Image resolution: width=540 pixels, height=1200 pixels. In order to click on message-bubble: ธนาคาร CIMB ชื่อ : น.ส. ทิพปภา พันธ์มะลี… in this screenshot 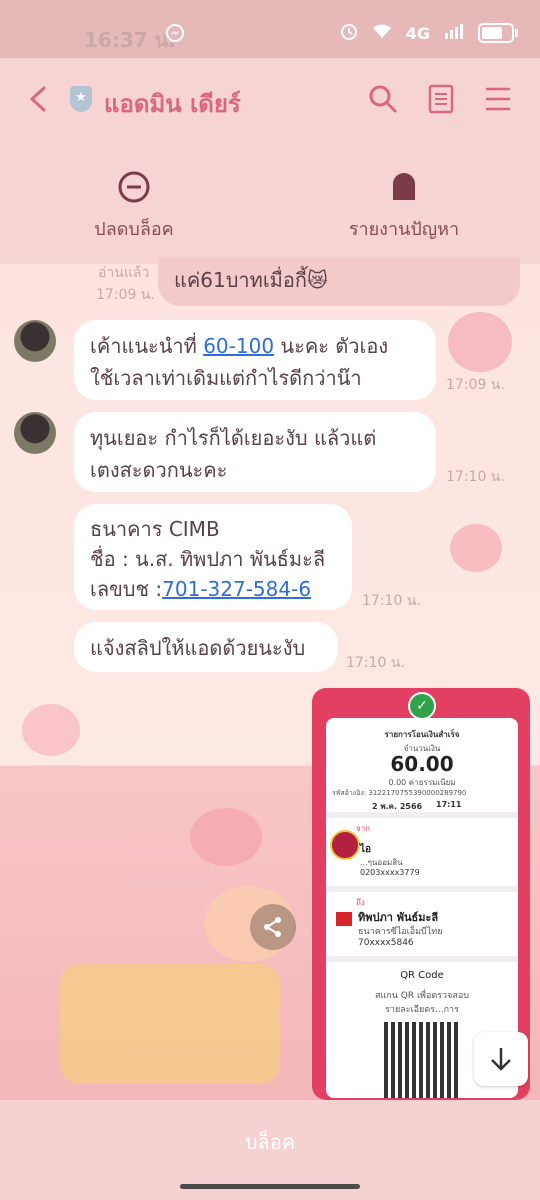, I will do `click(213, 557)`.